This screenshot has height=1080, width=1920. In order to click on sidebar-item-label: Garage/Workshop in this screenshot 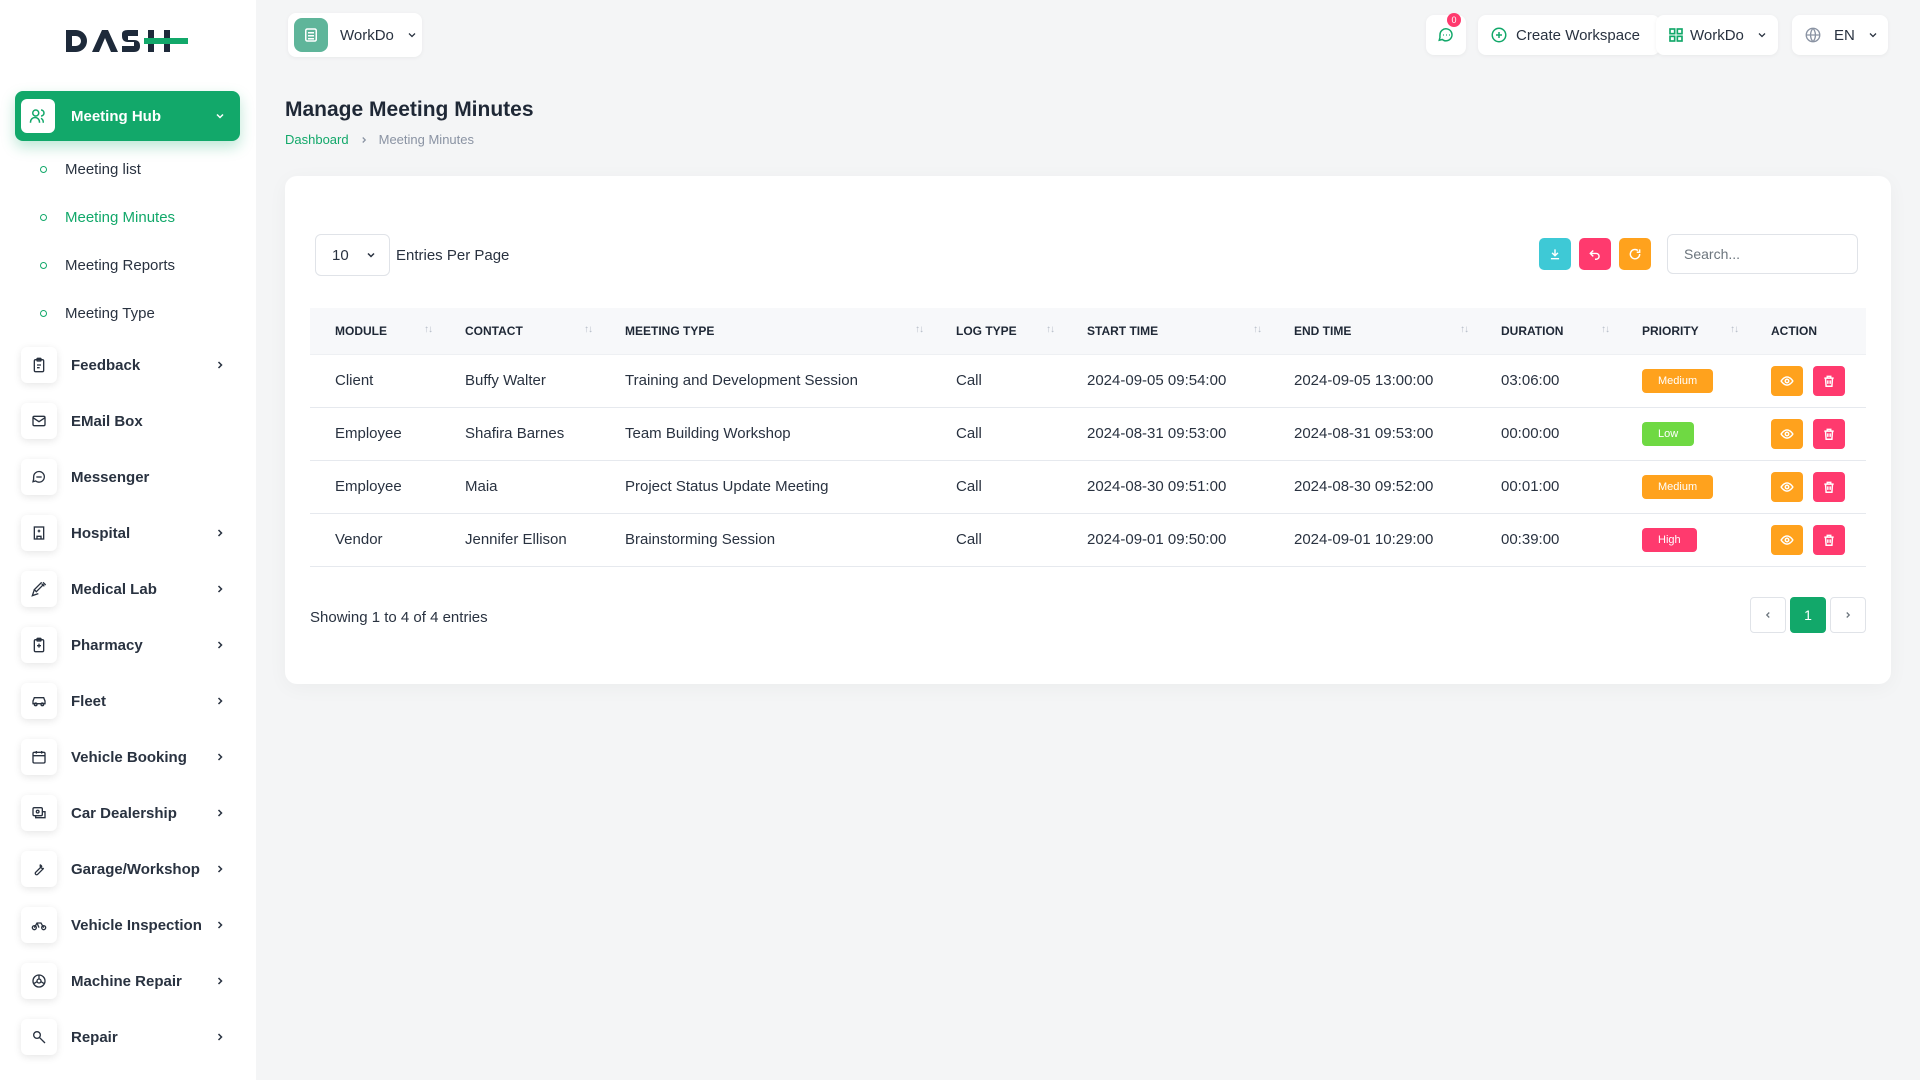, I will do `click(135, 869)`.